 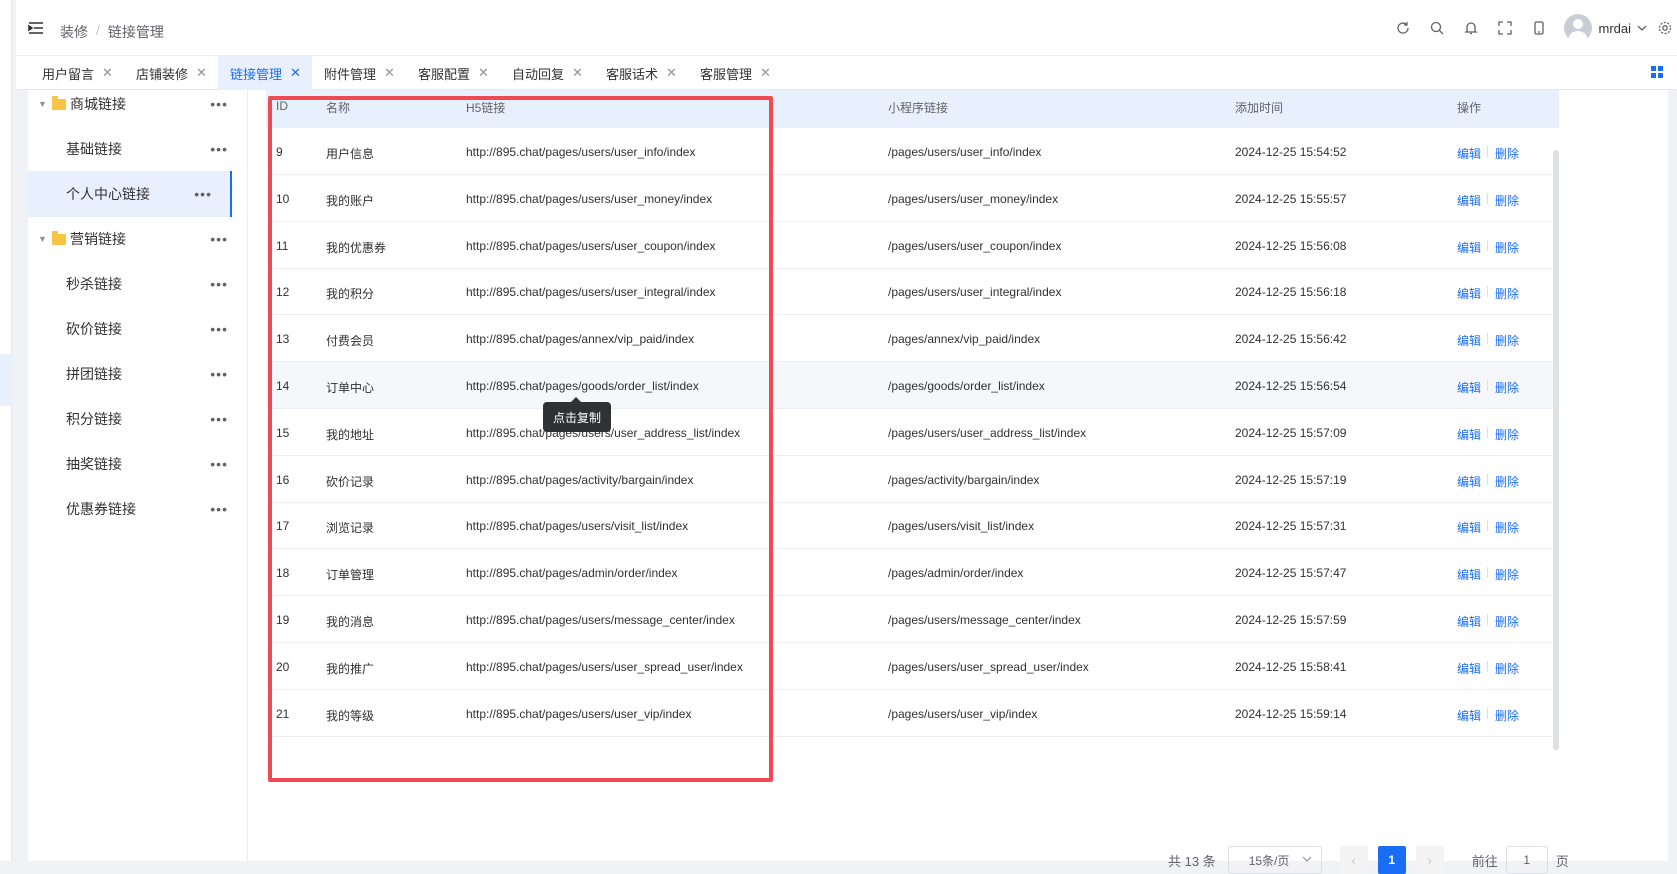 What do you see at coordinates (453, 73) in the screenshot?
I see `tab-service-config: 客服配置 ✕` at bounding box center [453, 73].